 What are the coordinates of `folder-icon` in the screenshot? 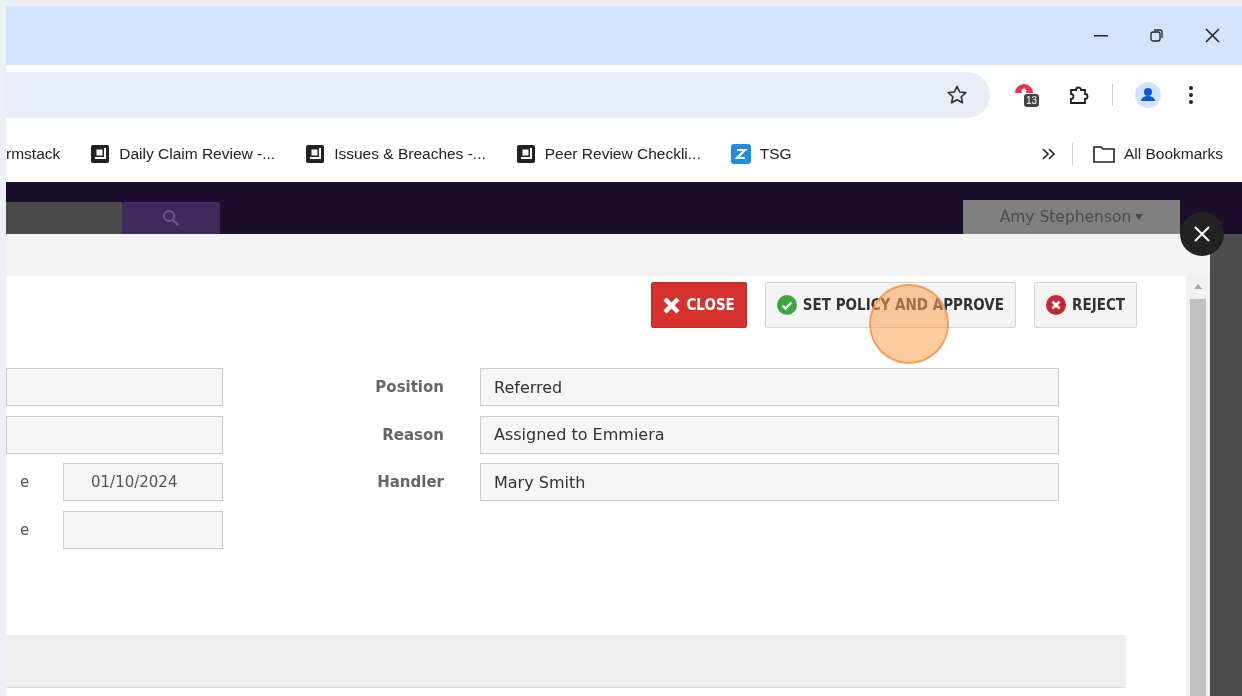 It's located at (1103, 153).